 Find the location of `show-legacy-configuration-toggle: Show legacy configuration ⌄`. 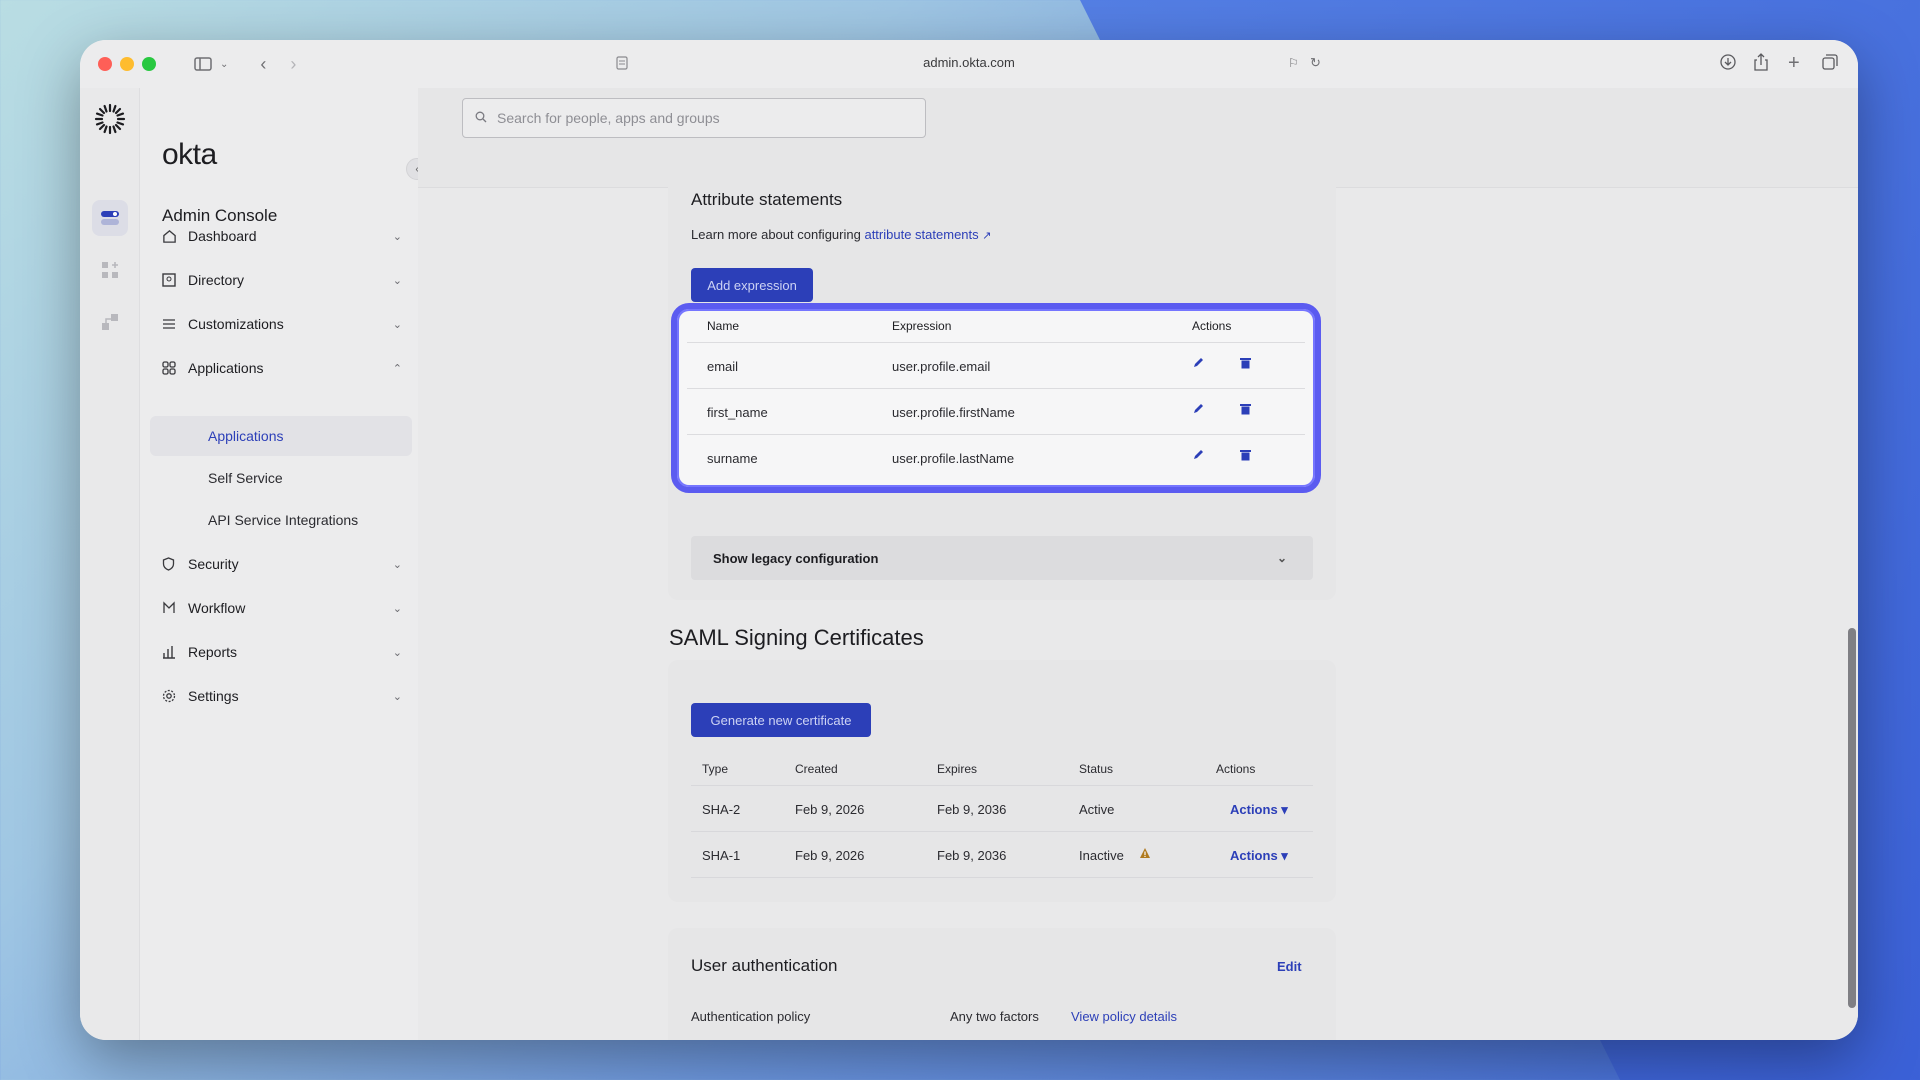

show-legacy-configuration-toggle: Show legacy configuration ⌄ is located at coordinates (1002, 558).